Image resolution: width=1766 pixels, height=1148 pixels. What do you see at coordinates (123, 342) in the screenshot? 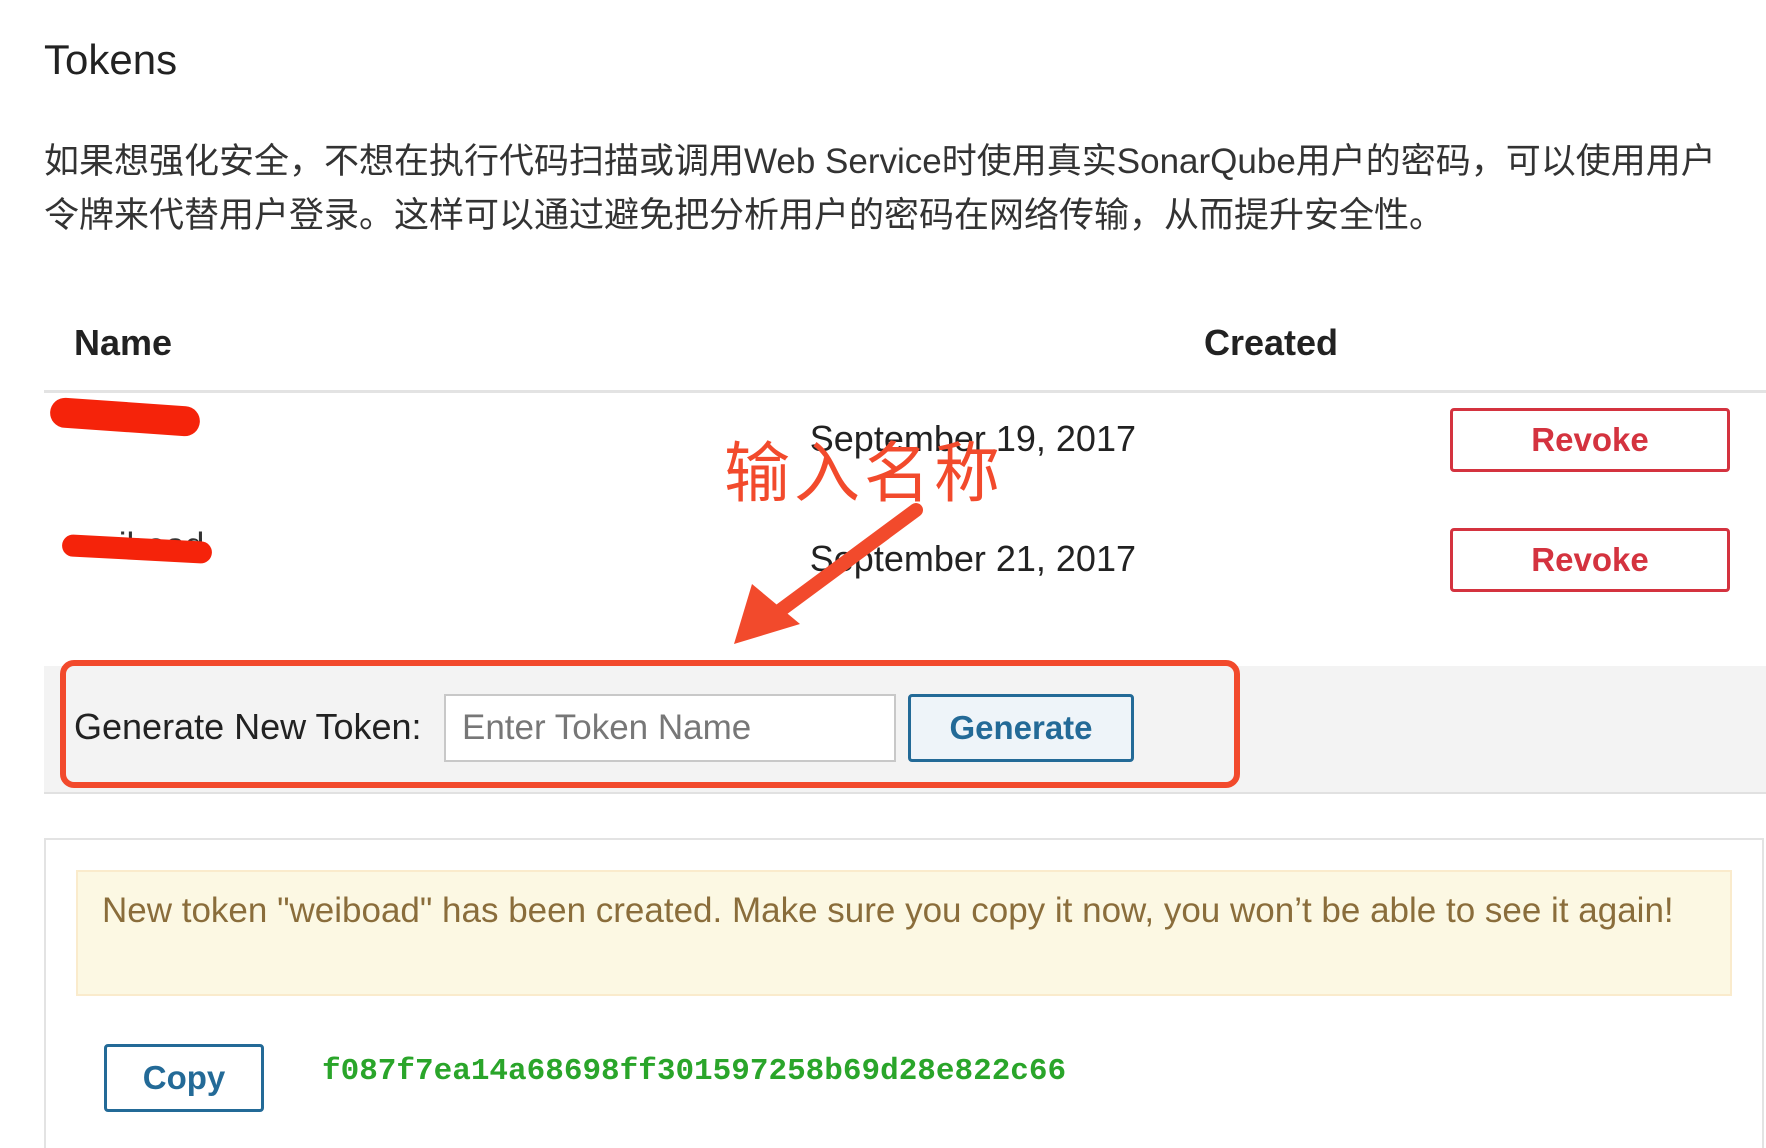
I see `column-header-name: Name` at bounding box center [123, 342].